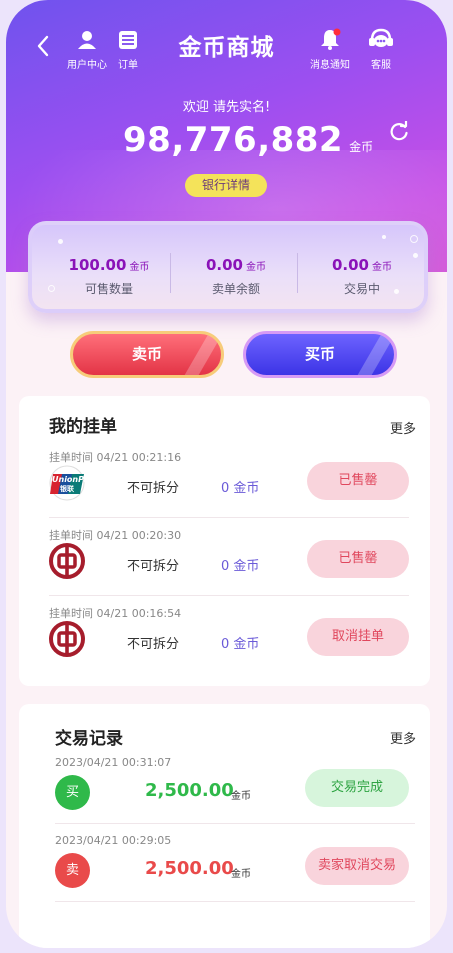 The width and height of the screenshot is (453, 953). I want to click on record-type-badge: 卖, so click(72, 870).